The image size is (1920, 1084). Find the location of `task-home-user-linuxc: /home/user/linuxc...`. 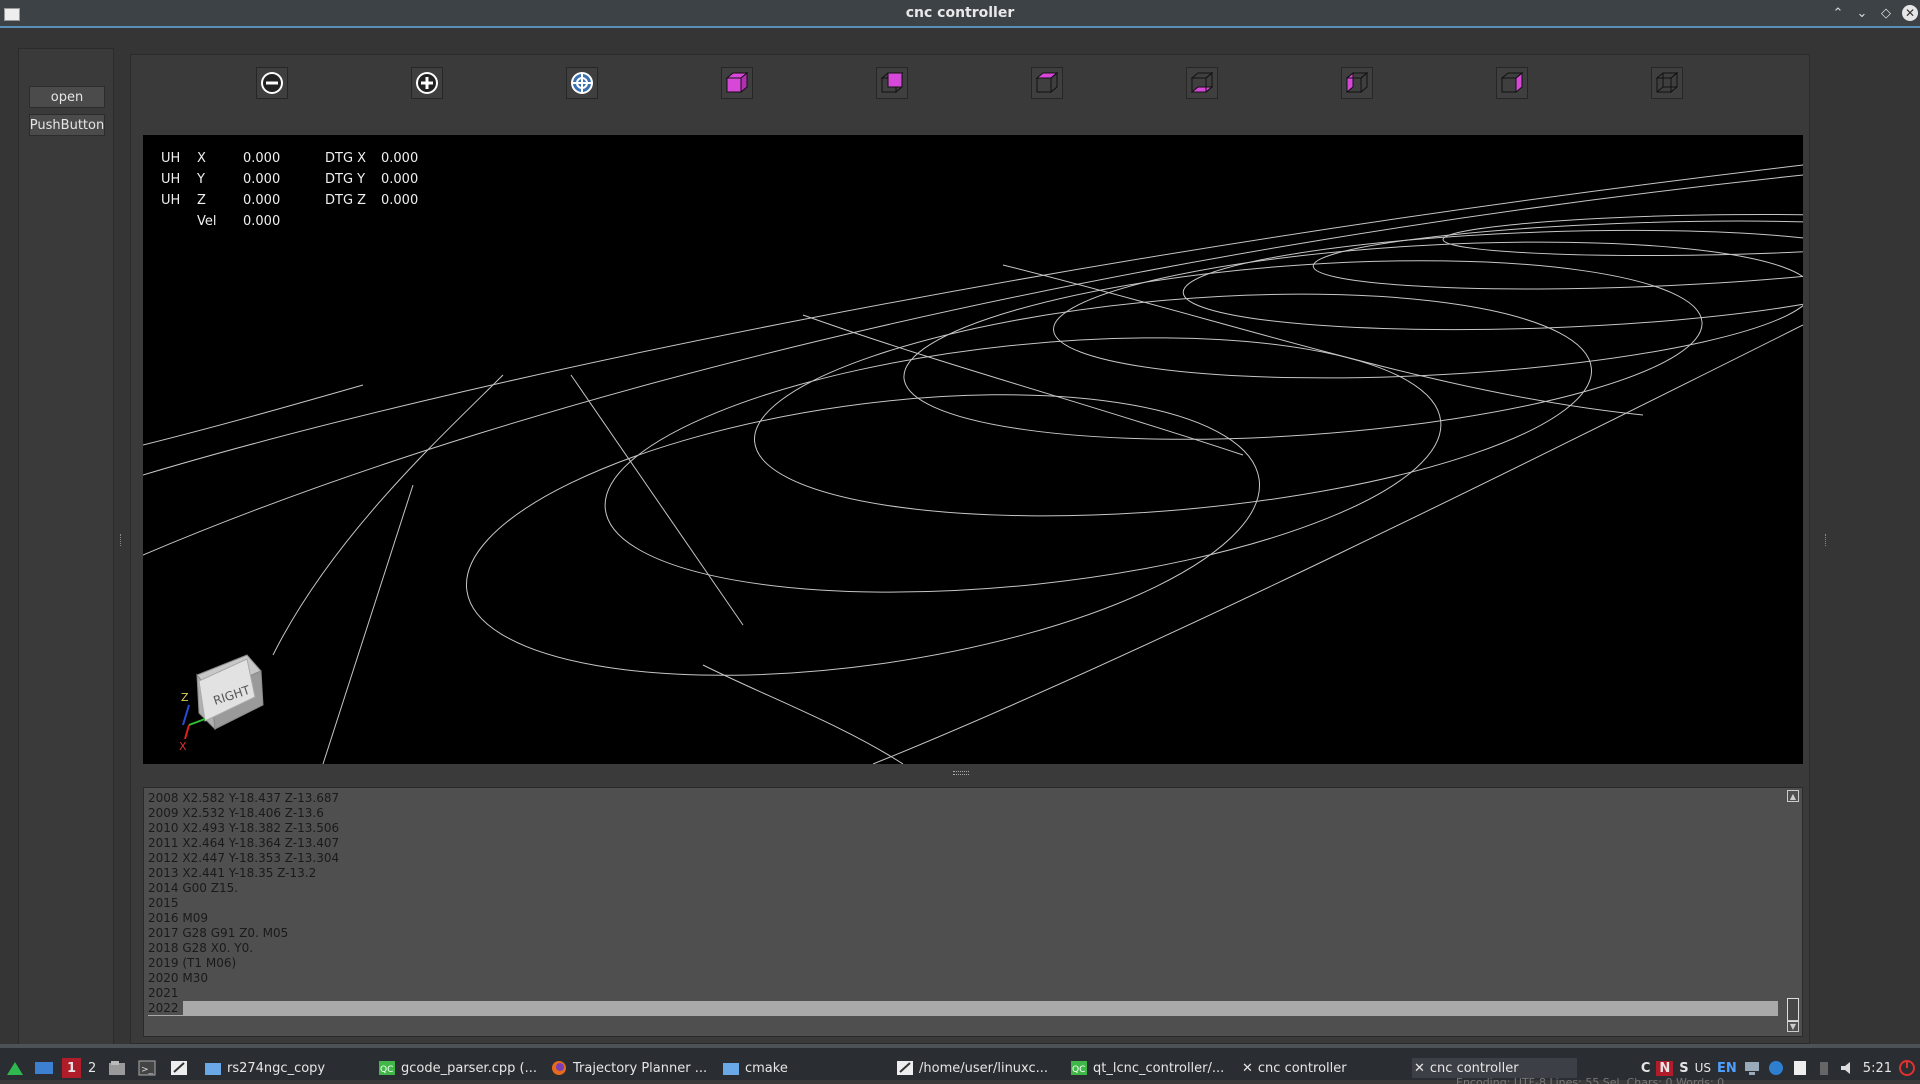

task-home-user-linuxc: /home/user/linuxc... is located at coordinates (972, 1068).